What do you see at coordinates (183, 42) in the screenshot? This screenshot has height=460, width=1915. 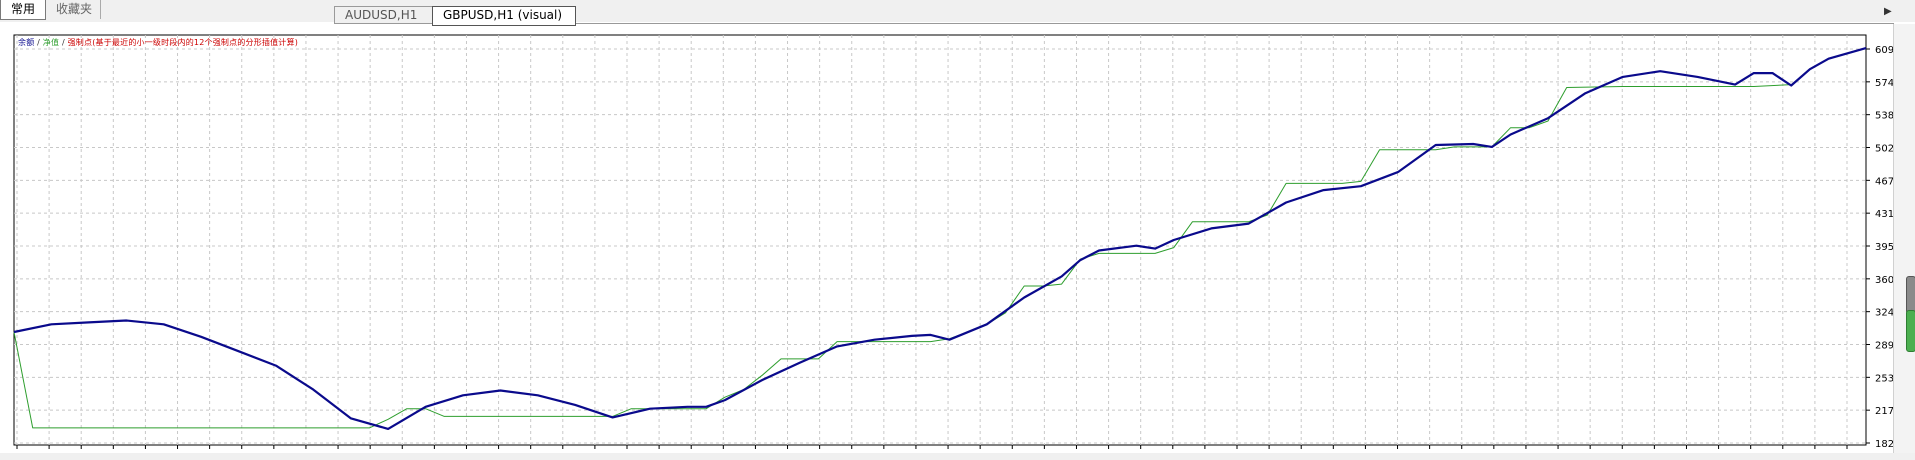 I see `legend-margin: 强制点(基于最近的小一级时段内的12个强制点的分形插值计算)` at bounding box center [183, 42].